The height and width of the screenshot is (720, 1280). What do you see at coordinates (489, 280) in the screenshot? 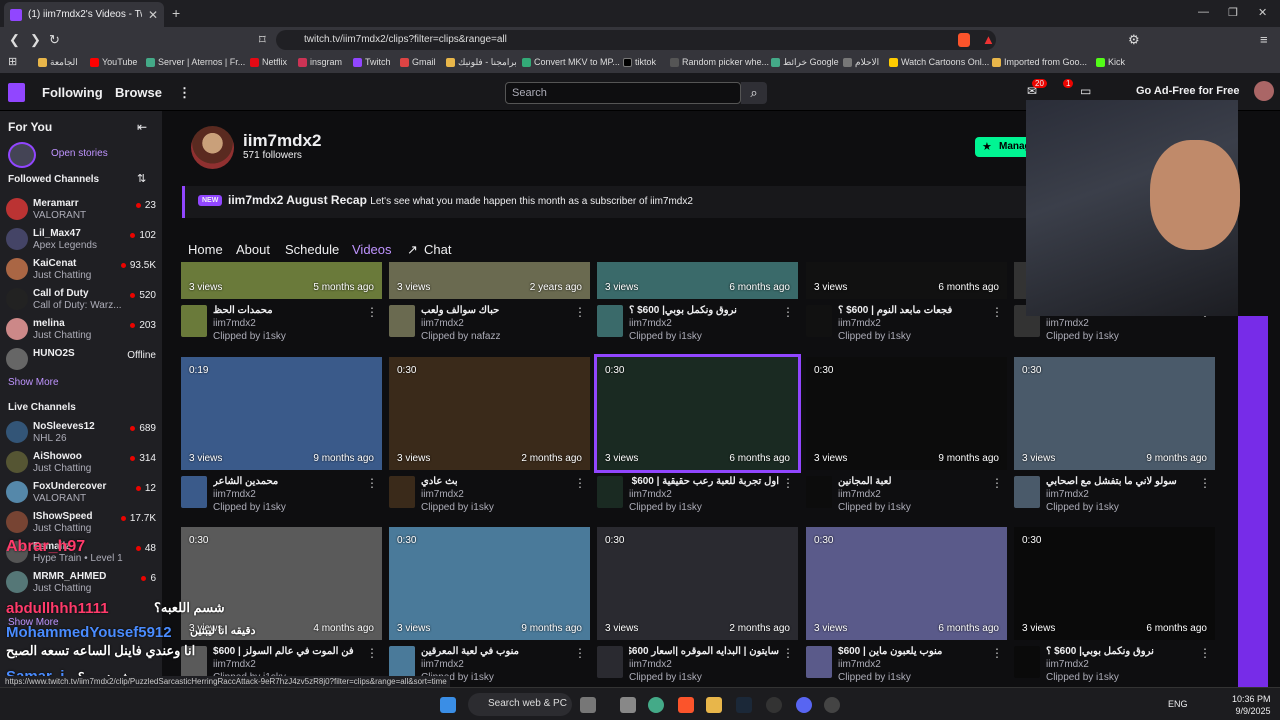
I see `clip-thumbnail: 3 views 2 years ago` at bounding box center [489, 280].